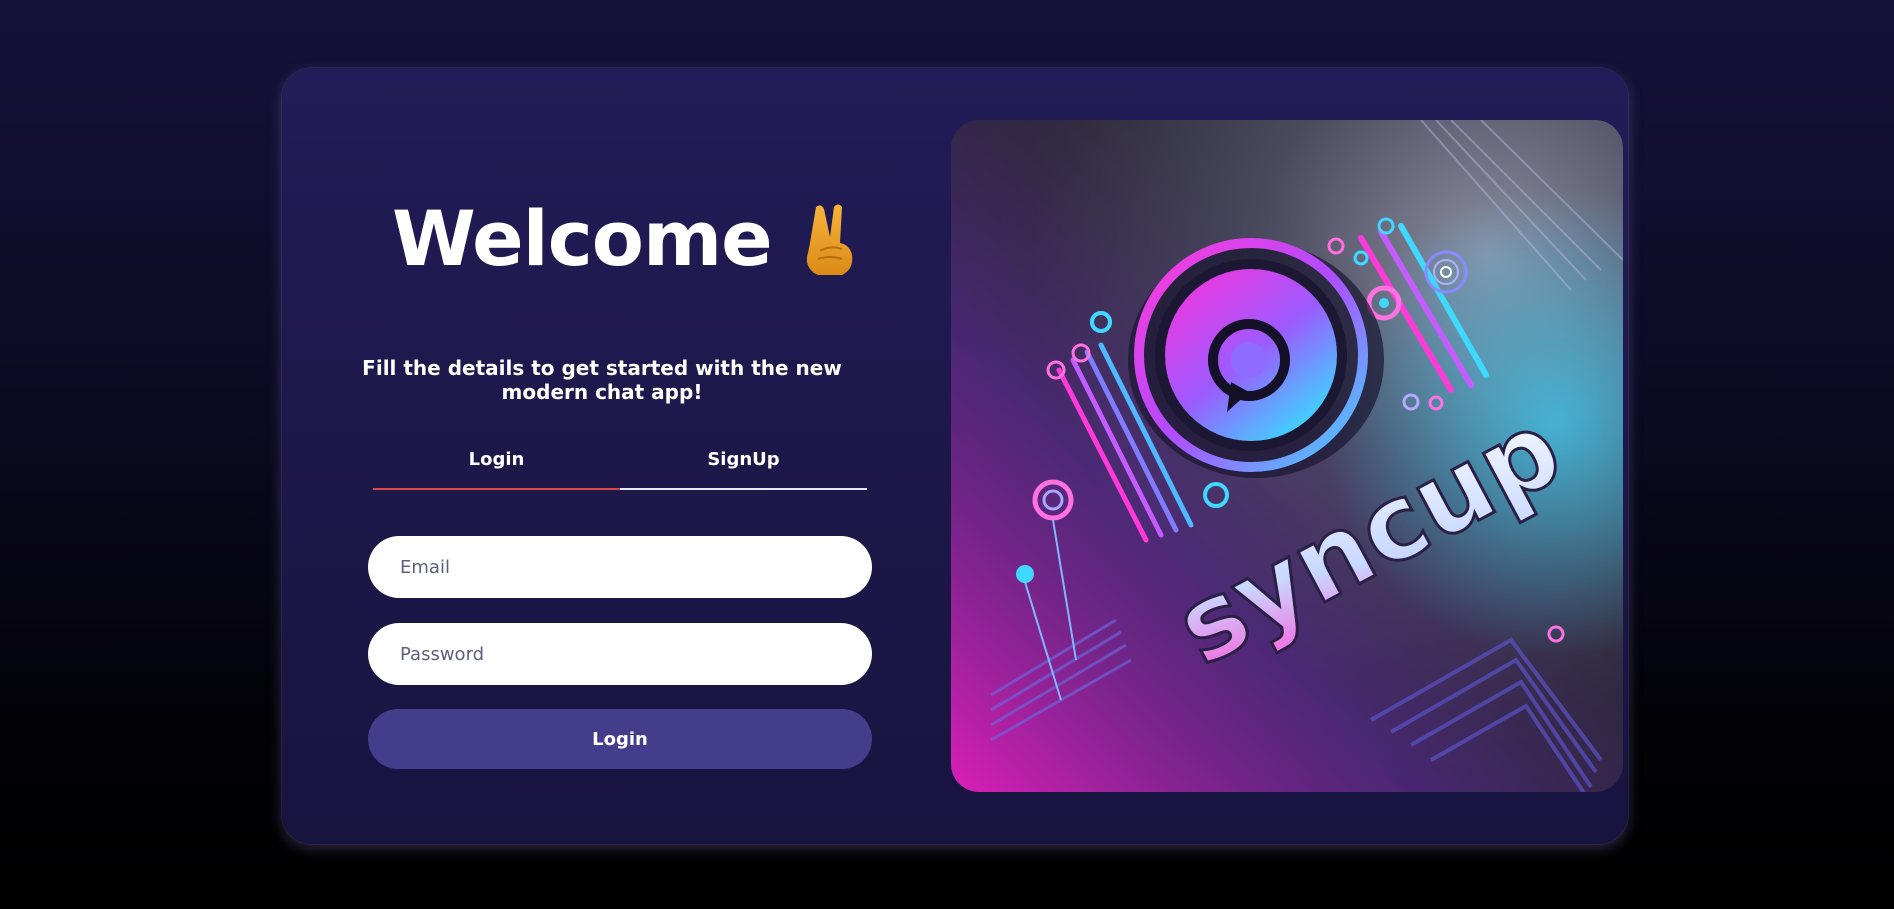 The image size is (1894, 909). Describe the element at coordinates (620, 654) in the screenshot. I see `password-field` at that location.